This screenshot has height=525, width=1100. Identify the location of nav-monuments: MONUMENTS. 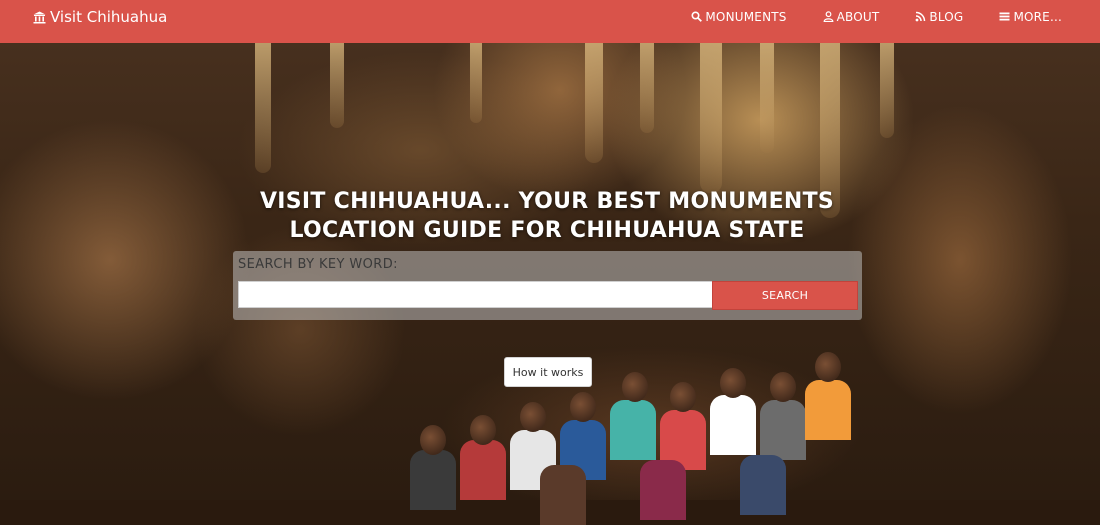
(738, 17).